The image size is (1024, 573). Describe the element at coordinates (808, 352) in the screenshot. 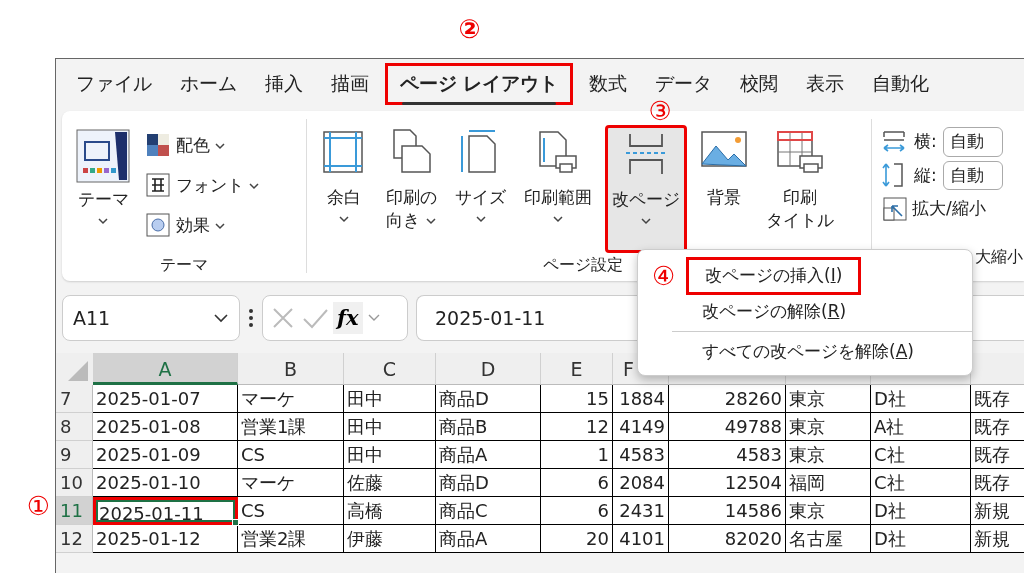

I see `menu-item: すべての改ページを解除(A)` at that location.